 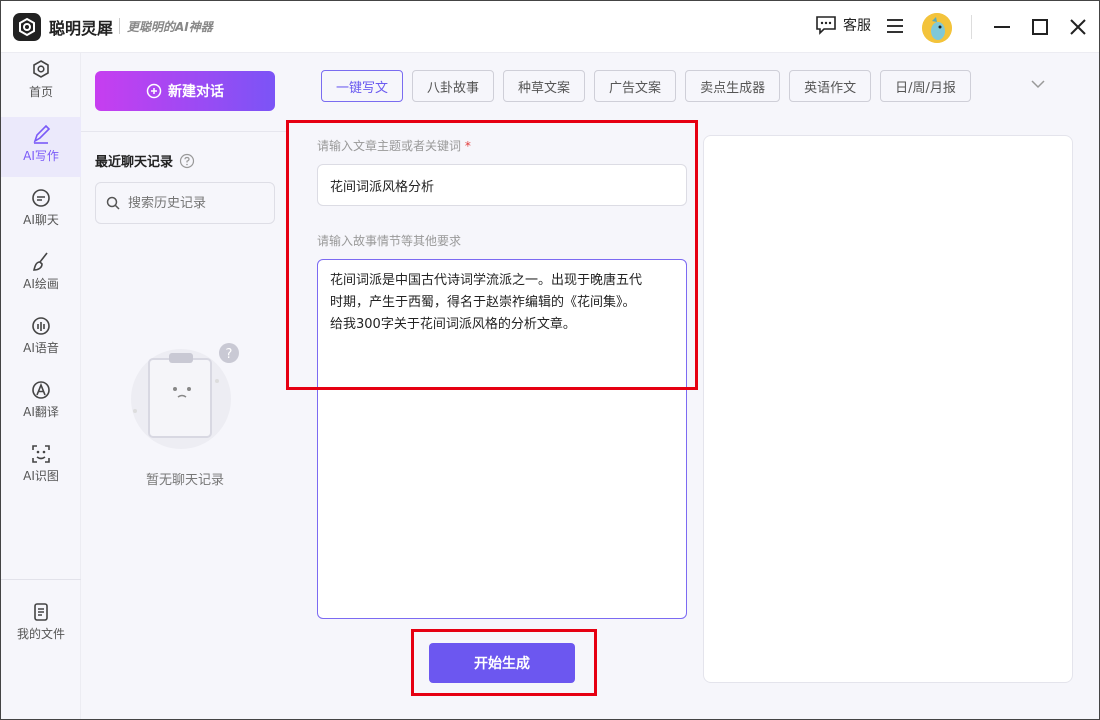 I want to click on tab-ad-copy: 广告文案, so click(x=635, y=86).